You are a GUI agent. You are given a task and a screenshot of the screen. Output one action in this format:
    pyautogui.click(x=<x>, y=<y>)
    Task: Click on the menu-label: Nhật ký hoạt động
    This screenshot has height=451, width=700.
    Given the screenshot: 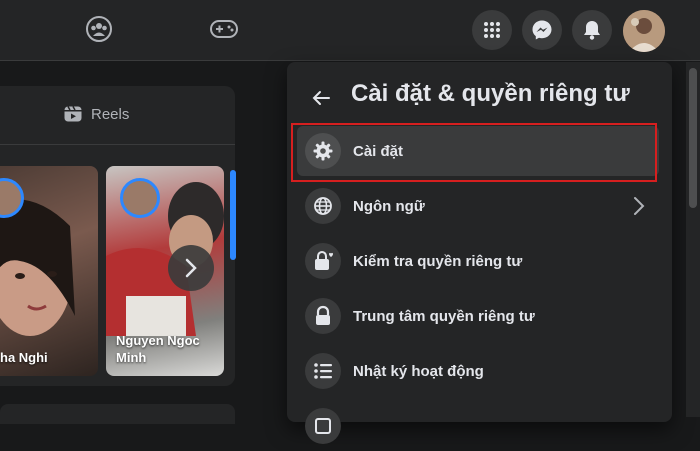 What is the action you would take?
    pyautogui.click(x=418, y=371)
    